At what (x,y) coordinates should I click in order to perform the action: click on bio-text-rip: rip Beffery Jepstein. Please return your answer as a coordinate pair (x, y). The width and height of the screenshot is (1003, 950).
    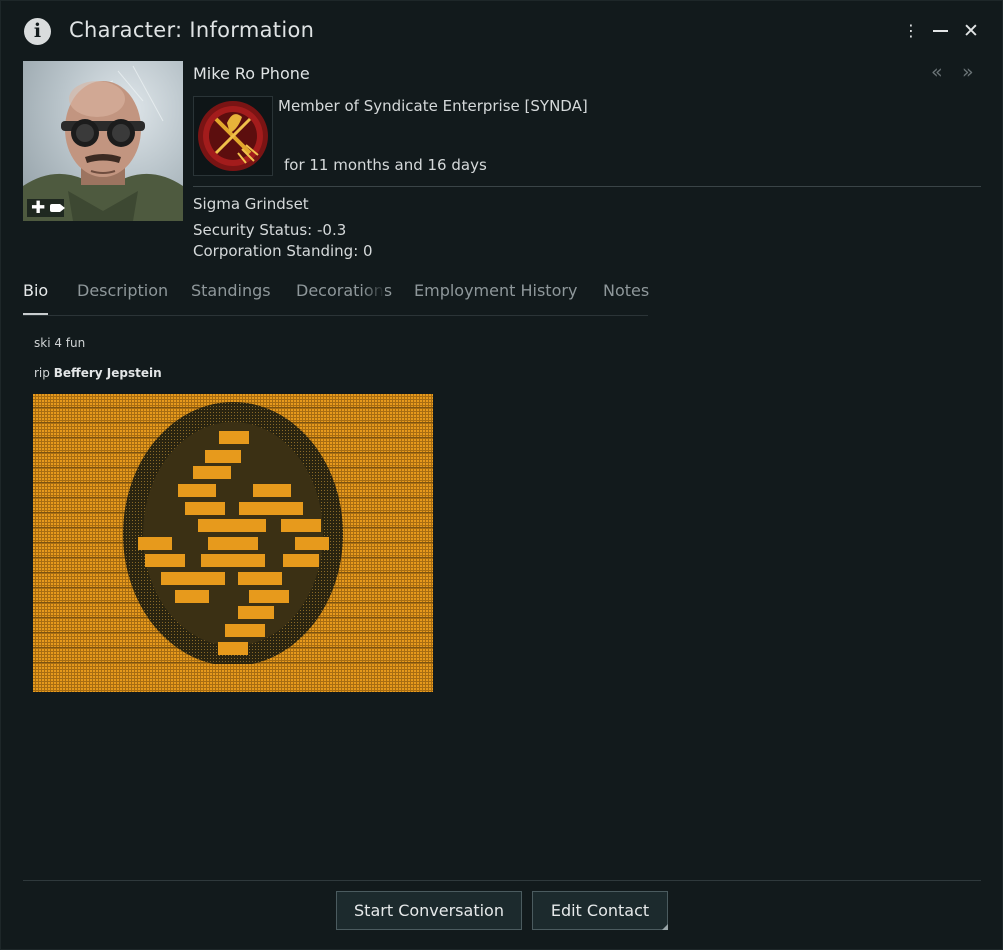
    Looking at the image, I should click on (98, 373).